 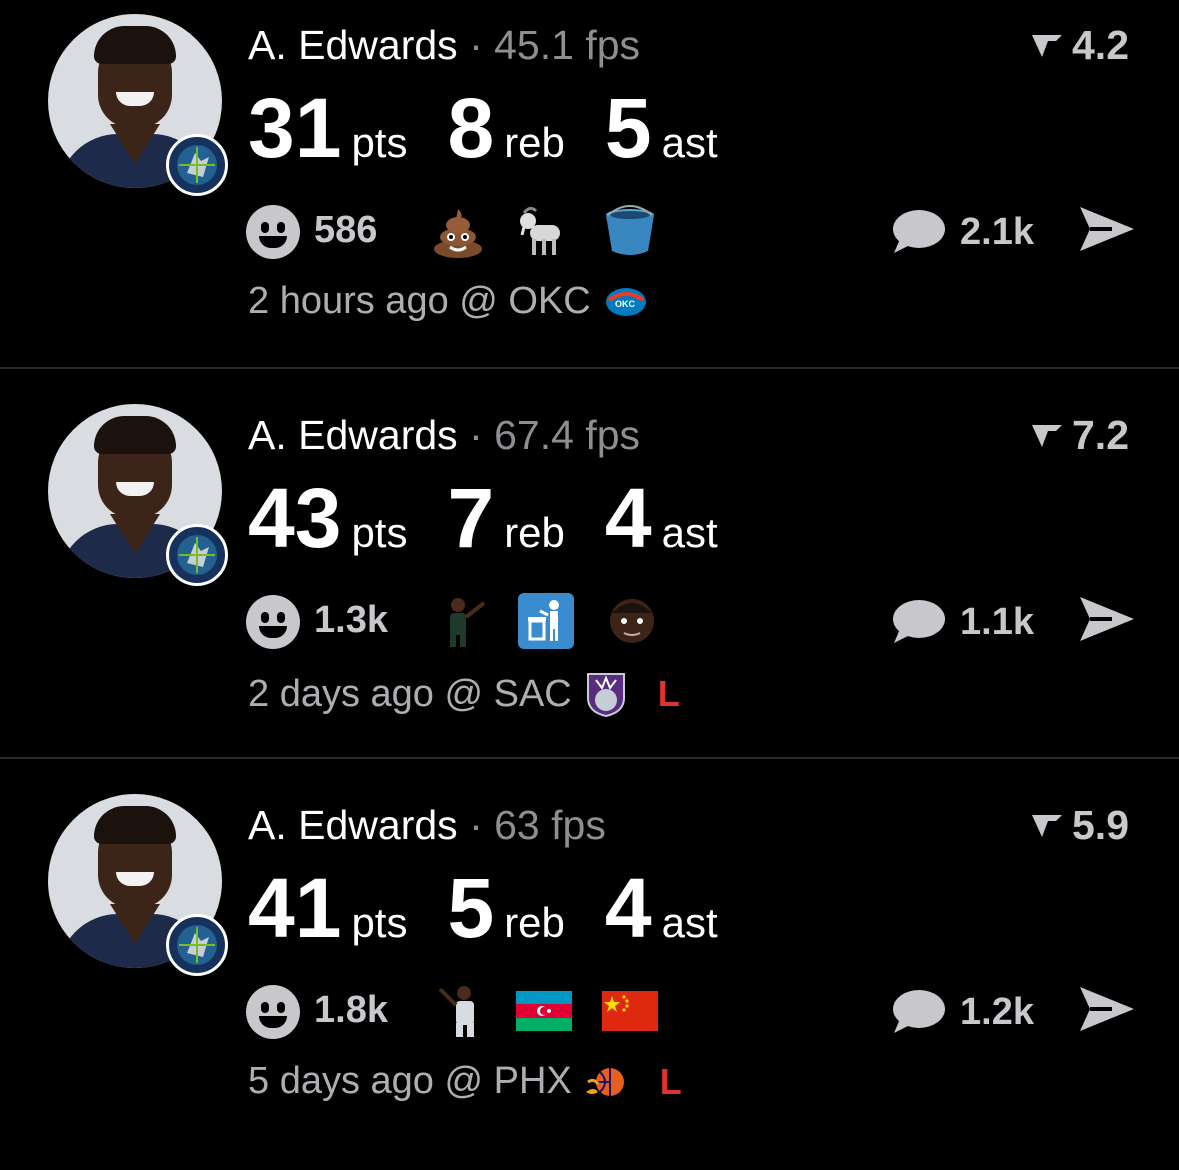 I want to click on stat-line: 31 pts 8 reb 5 ast, so click(x=503, y=128).